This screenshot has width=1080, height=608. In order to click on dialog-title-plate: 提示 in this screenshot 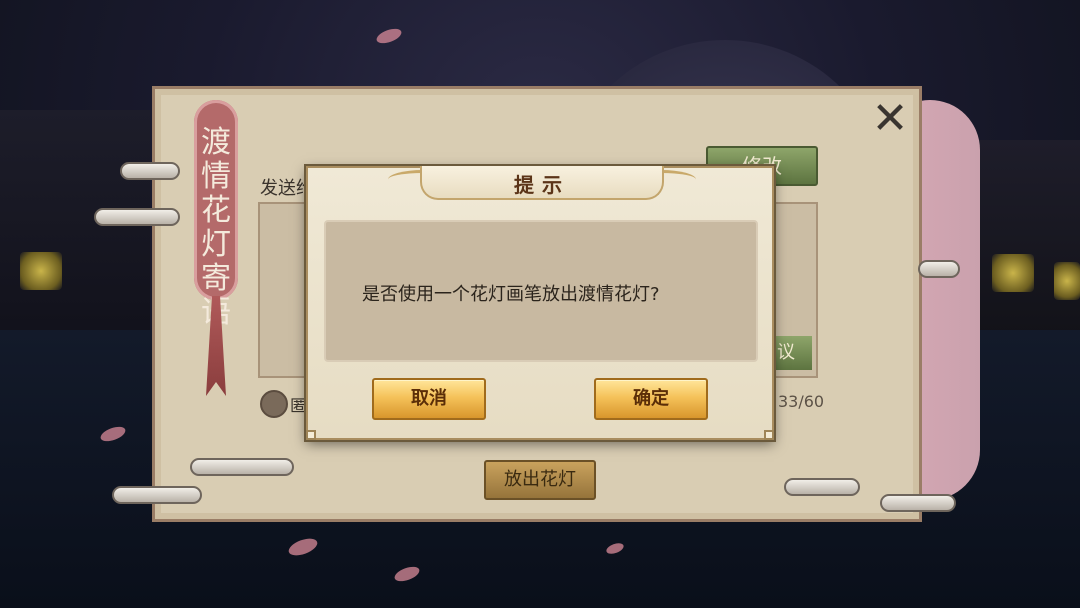, I will do `click(542, 183)`.